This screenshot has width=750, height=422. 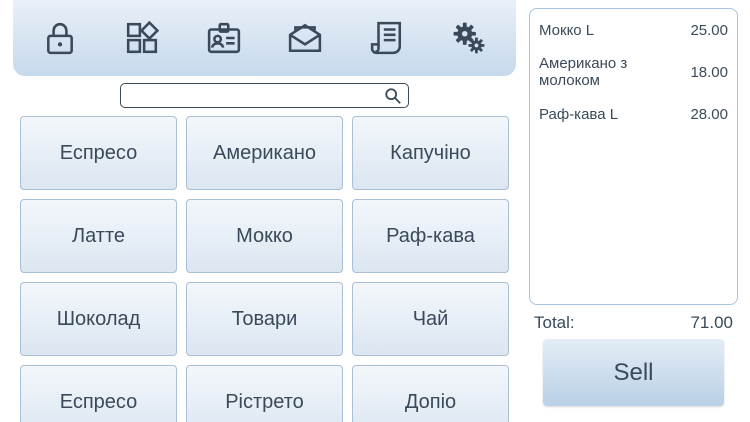 I want to click on id-badge-icon, so click(x=223, y=38).